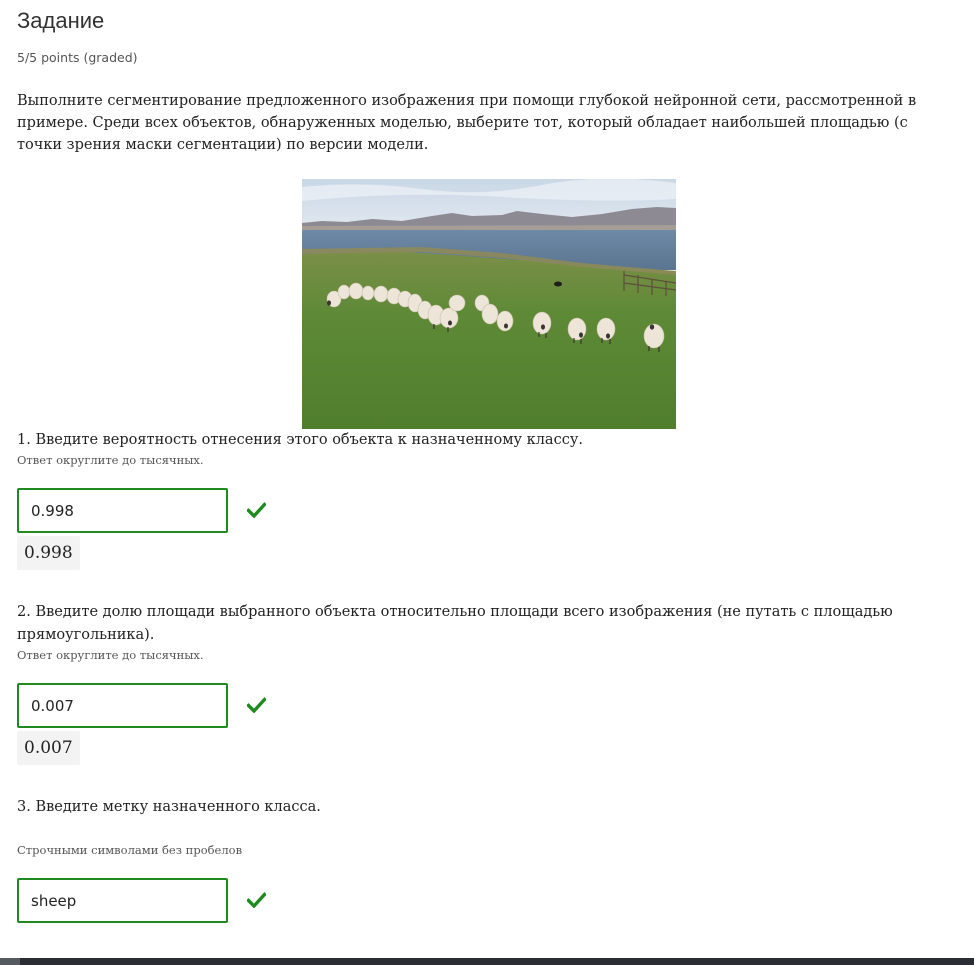 Image resolution: width=974 pixels, height=965 pixels. I want to click on problem-title: Задание, so click(61, 20).